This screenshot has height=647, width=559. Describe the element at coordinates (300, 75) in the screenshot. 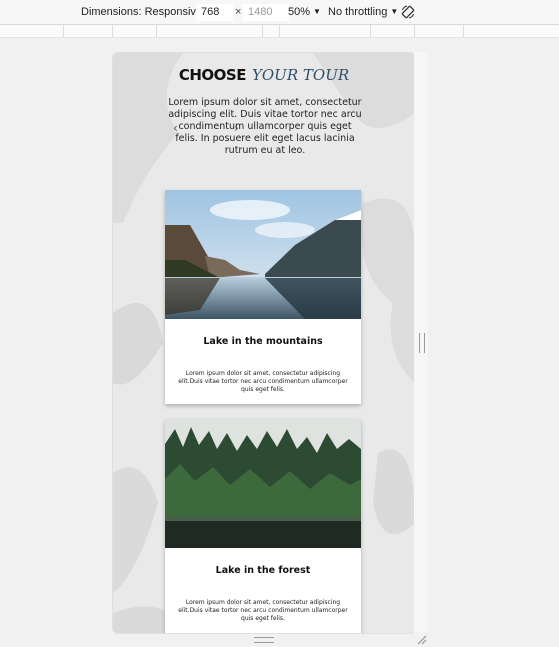

I see `title-script: YOUR TOUR` at that location.